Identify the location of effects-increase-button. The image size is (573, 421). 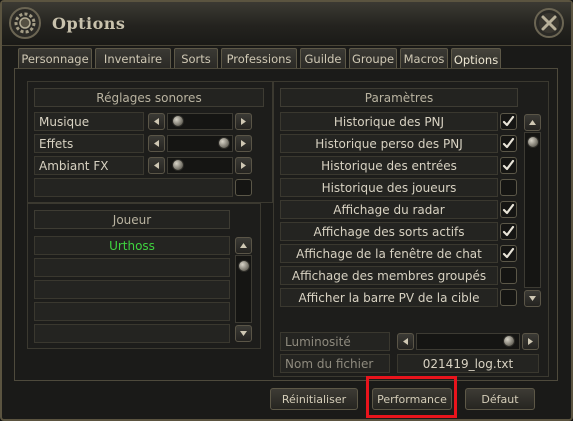
(243, 143).